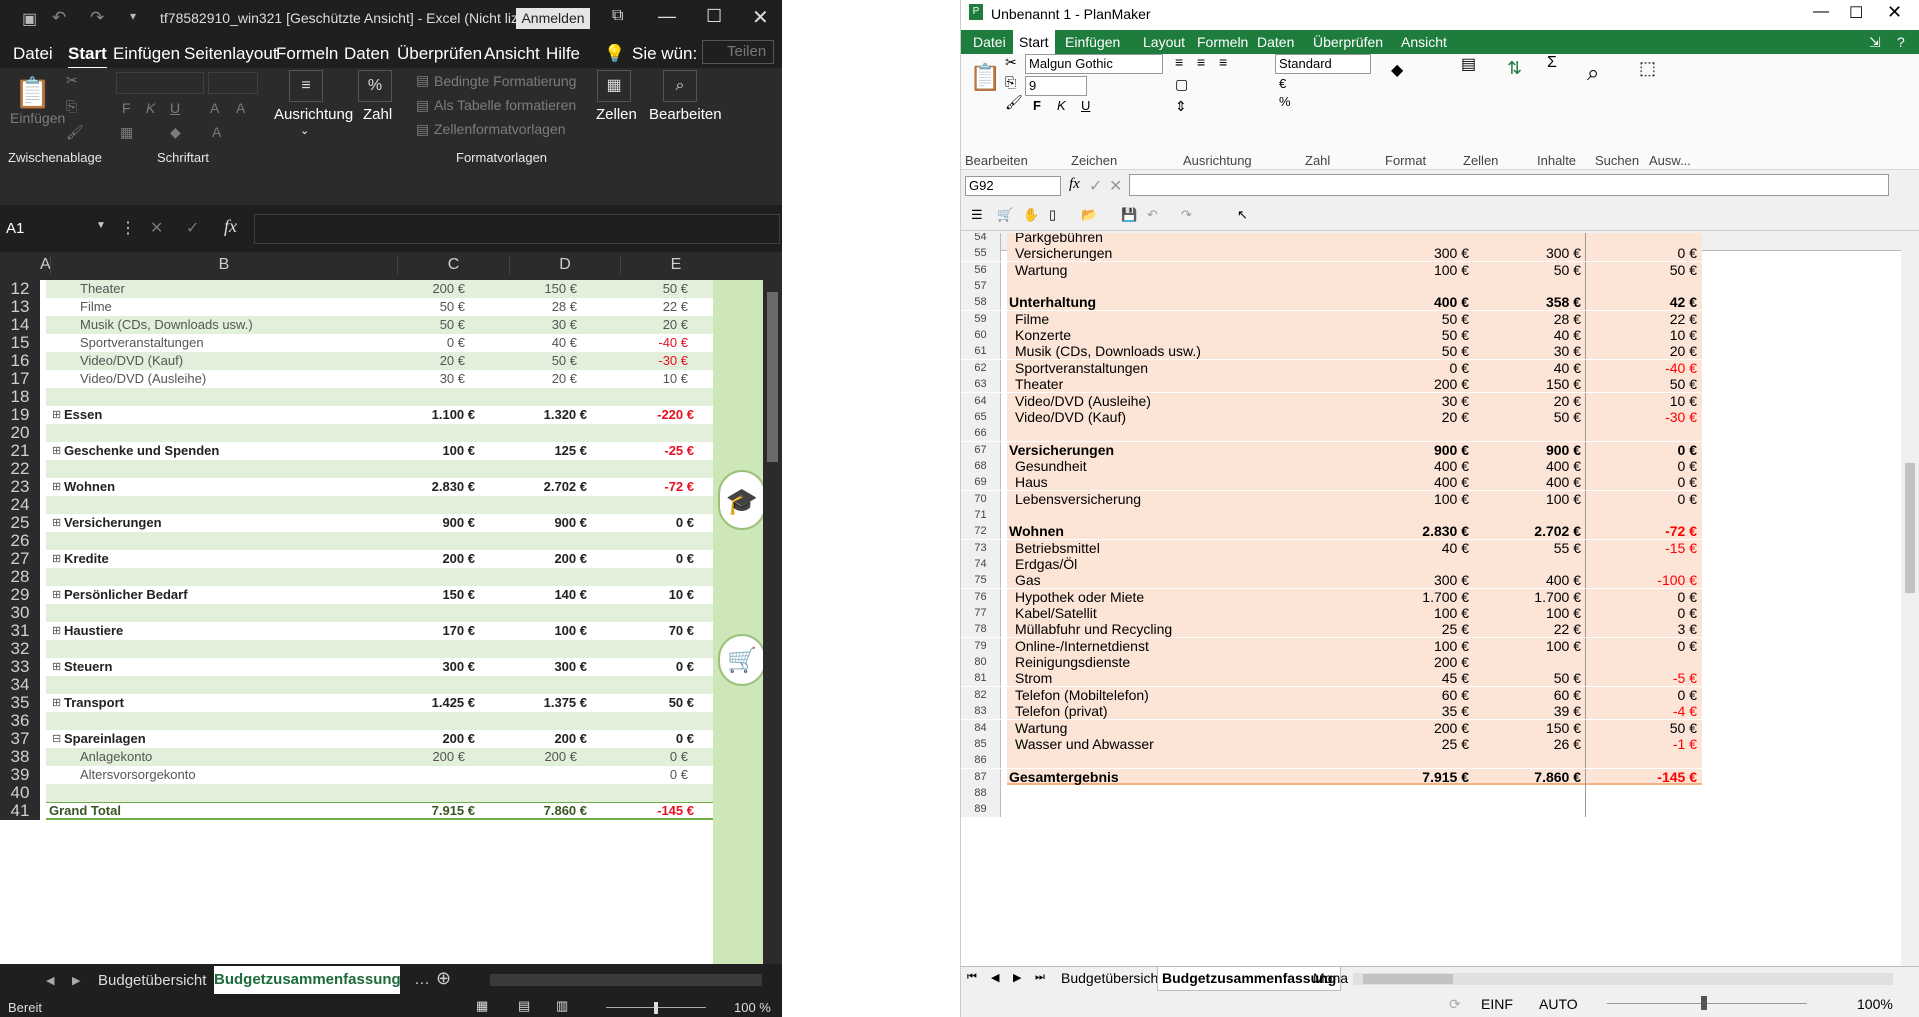  Describe the element at coordinates (543, 361) in the screenshot. I see `cell-d: 50 €` at that location.